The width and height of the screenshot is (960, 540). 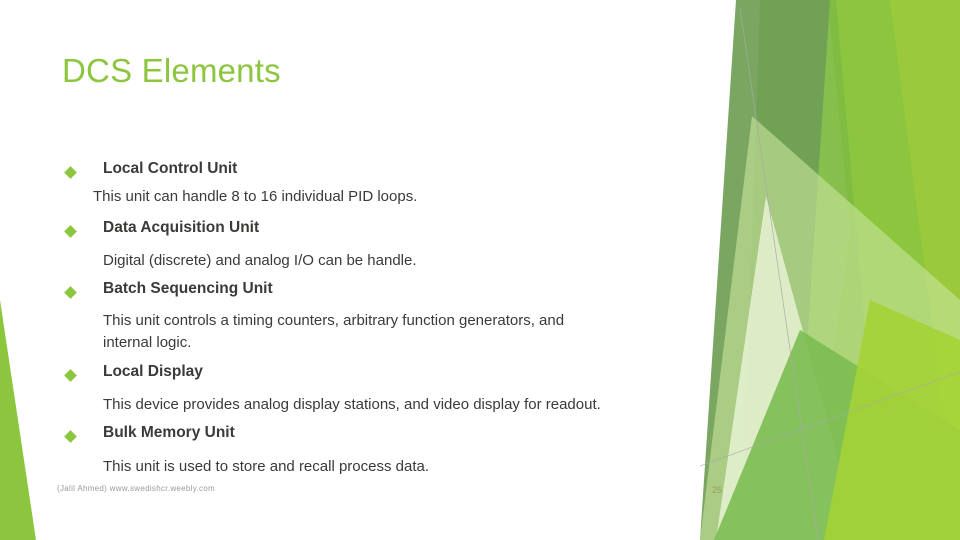 I want to click on bullet-heading-row: Local Display, so click(x=380, y=376).